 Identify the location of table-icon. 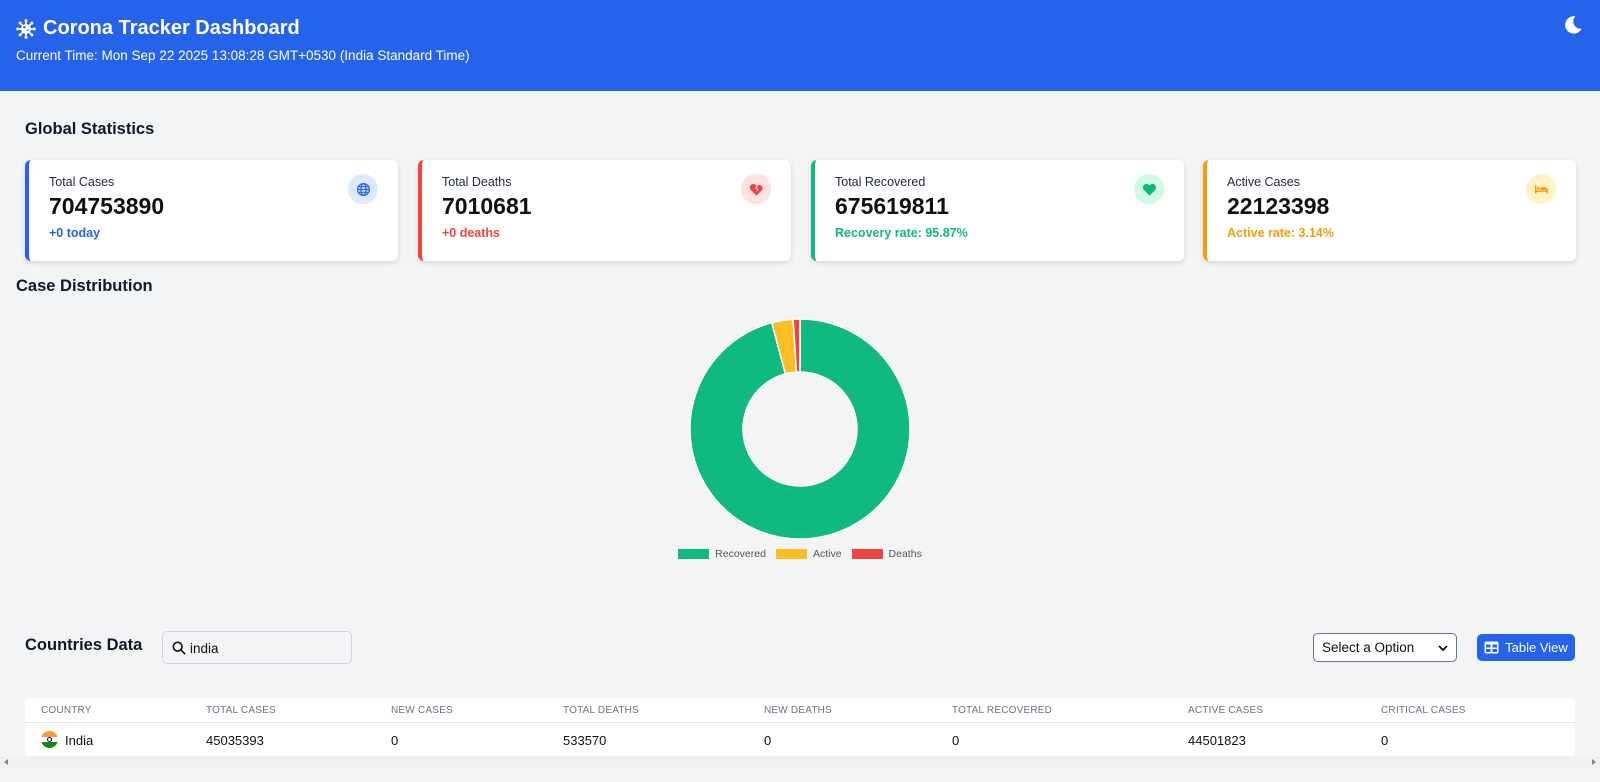
(1491, 647).